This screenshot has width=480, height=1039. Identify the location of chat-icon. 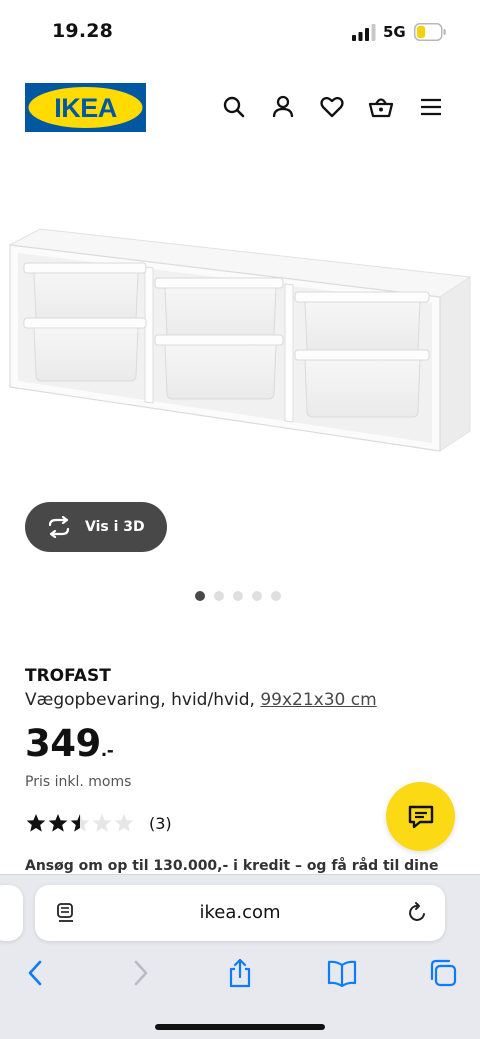
(420, 816).